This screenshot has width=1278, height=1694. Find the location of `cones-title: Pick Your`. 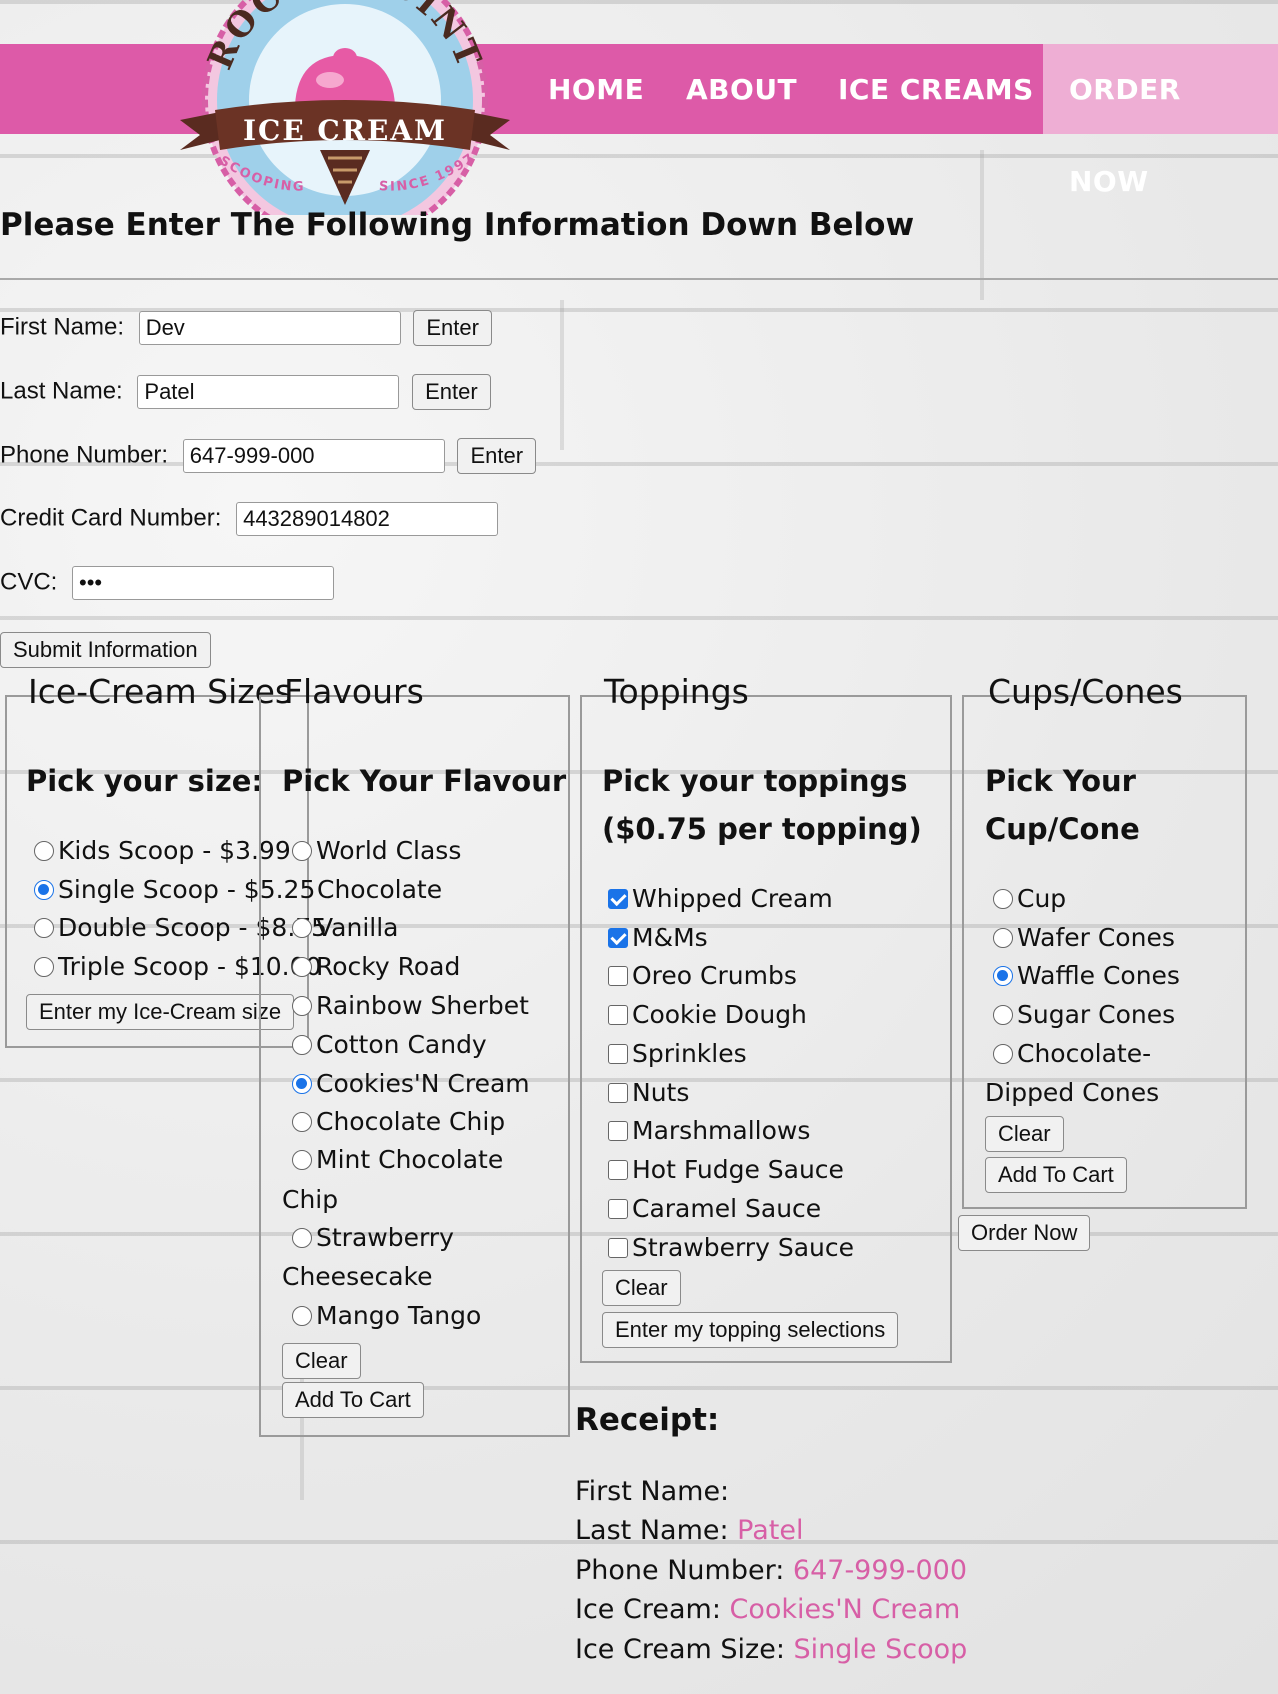

cones-title: Pick Your is located at coordinates (1060, 781).